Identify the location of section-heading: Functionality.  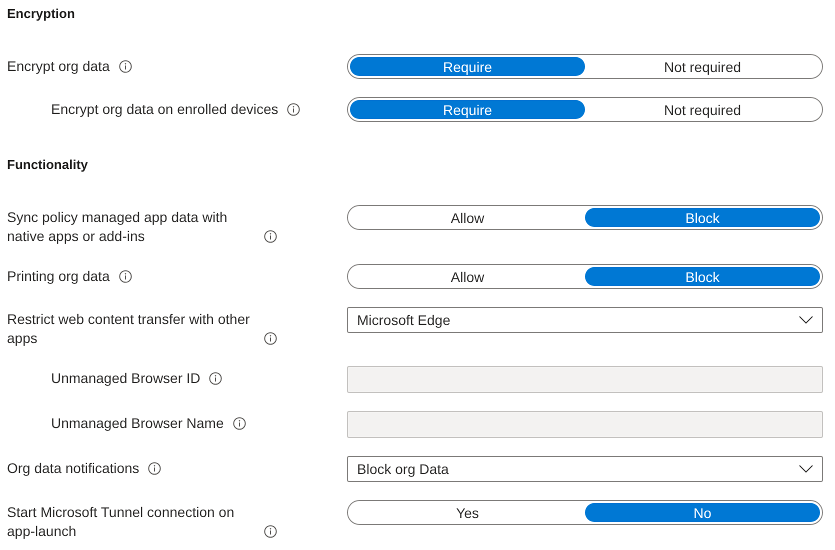
(47, 165).